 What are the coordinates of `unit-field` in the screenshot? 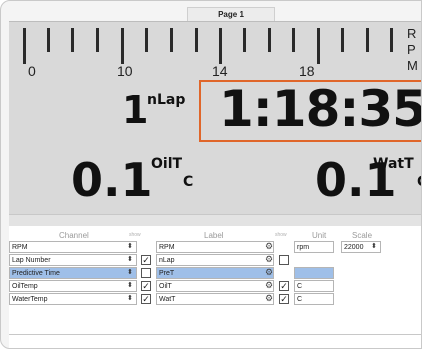 It's located at (314, 273).